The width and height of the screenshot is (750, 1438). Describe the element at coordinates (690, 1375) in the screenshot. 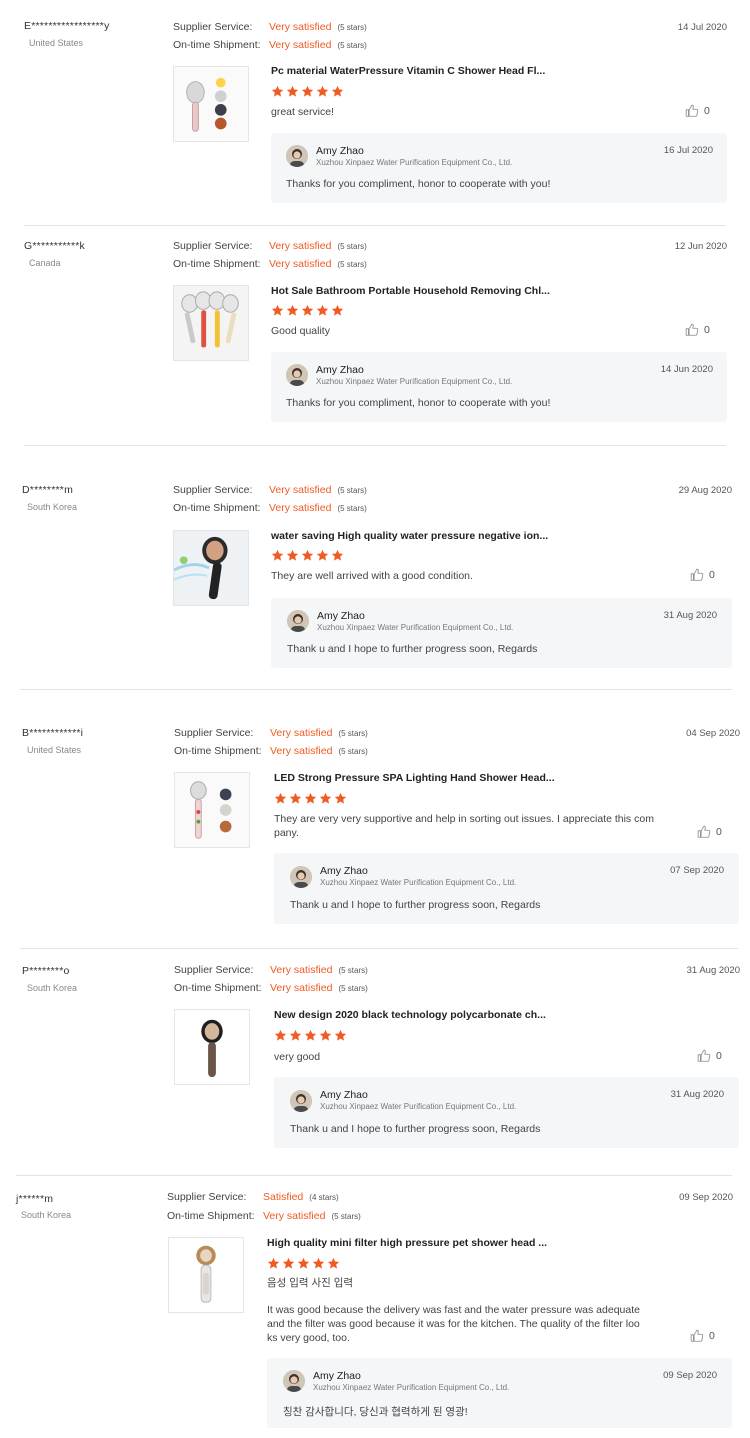

I see `reply-date: 09 Sep 2020` at that location.